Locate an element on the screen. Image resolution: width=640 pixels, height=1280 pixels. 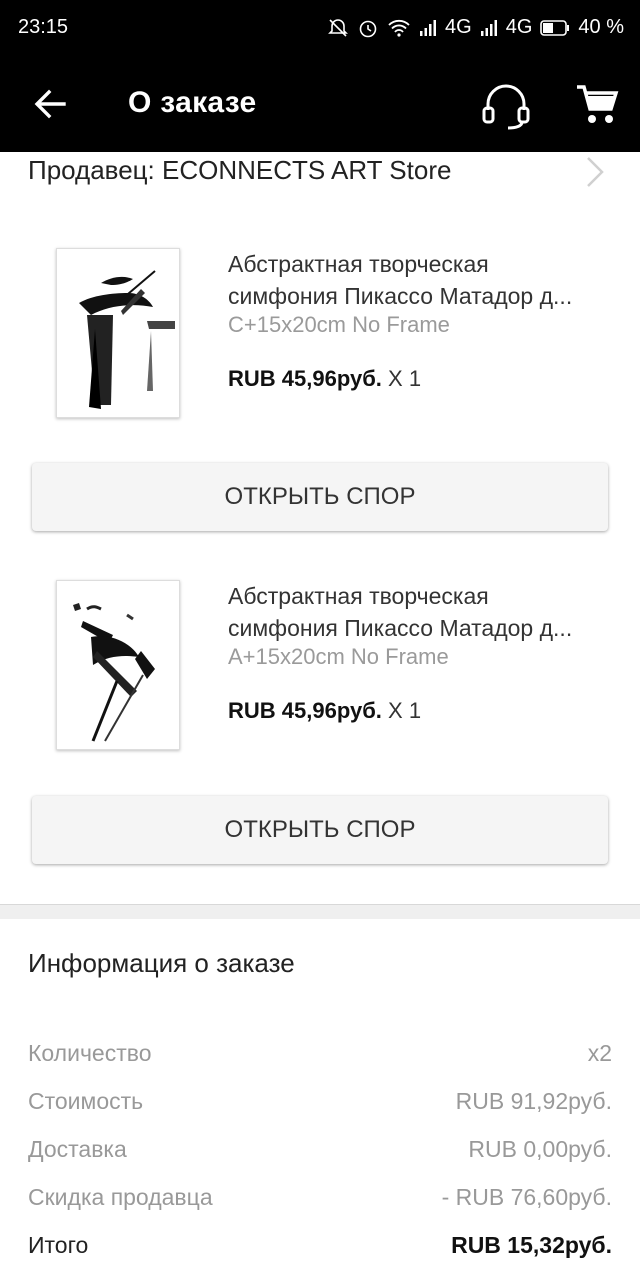
cost-value: RUB 91,92руб. is located at coordinates (533, 1101).